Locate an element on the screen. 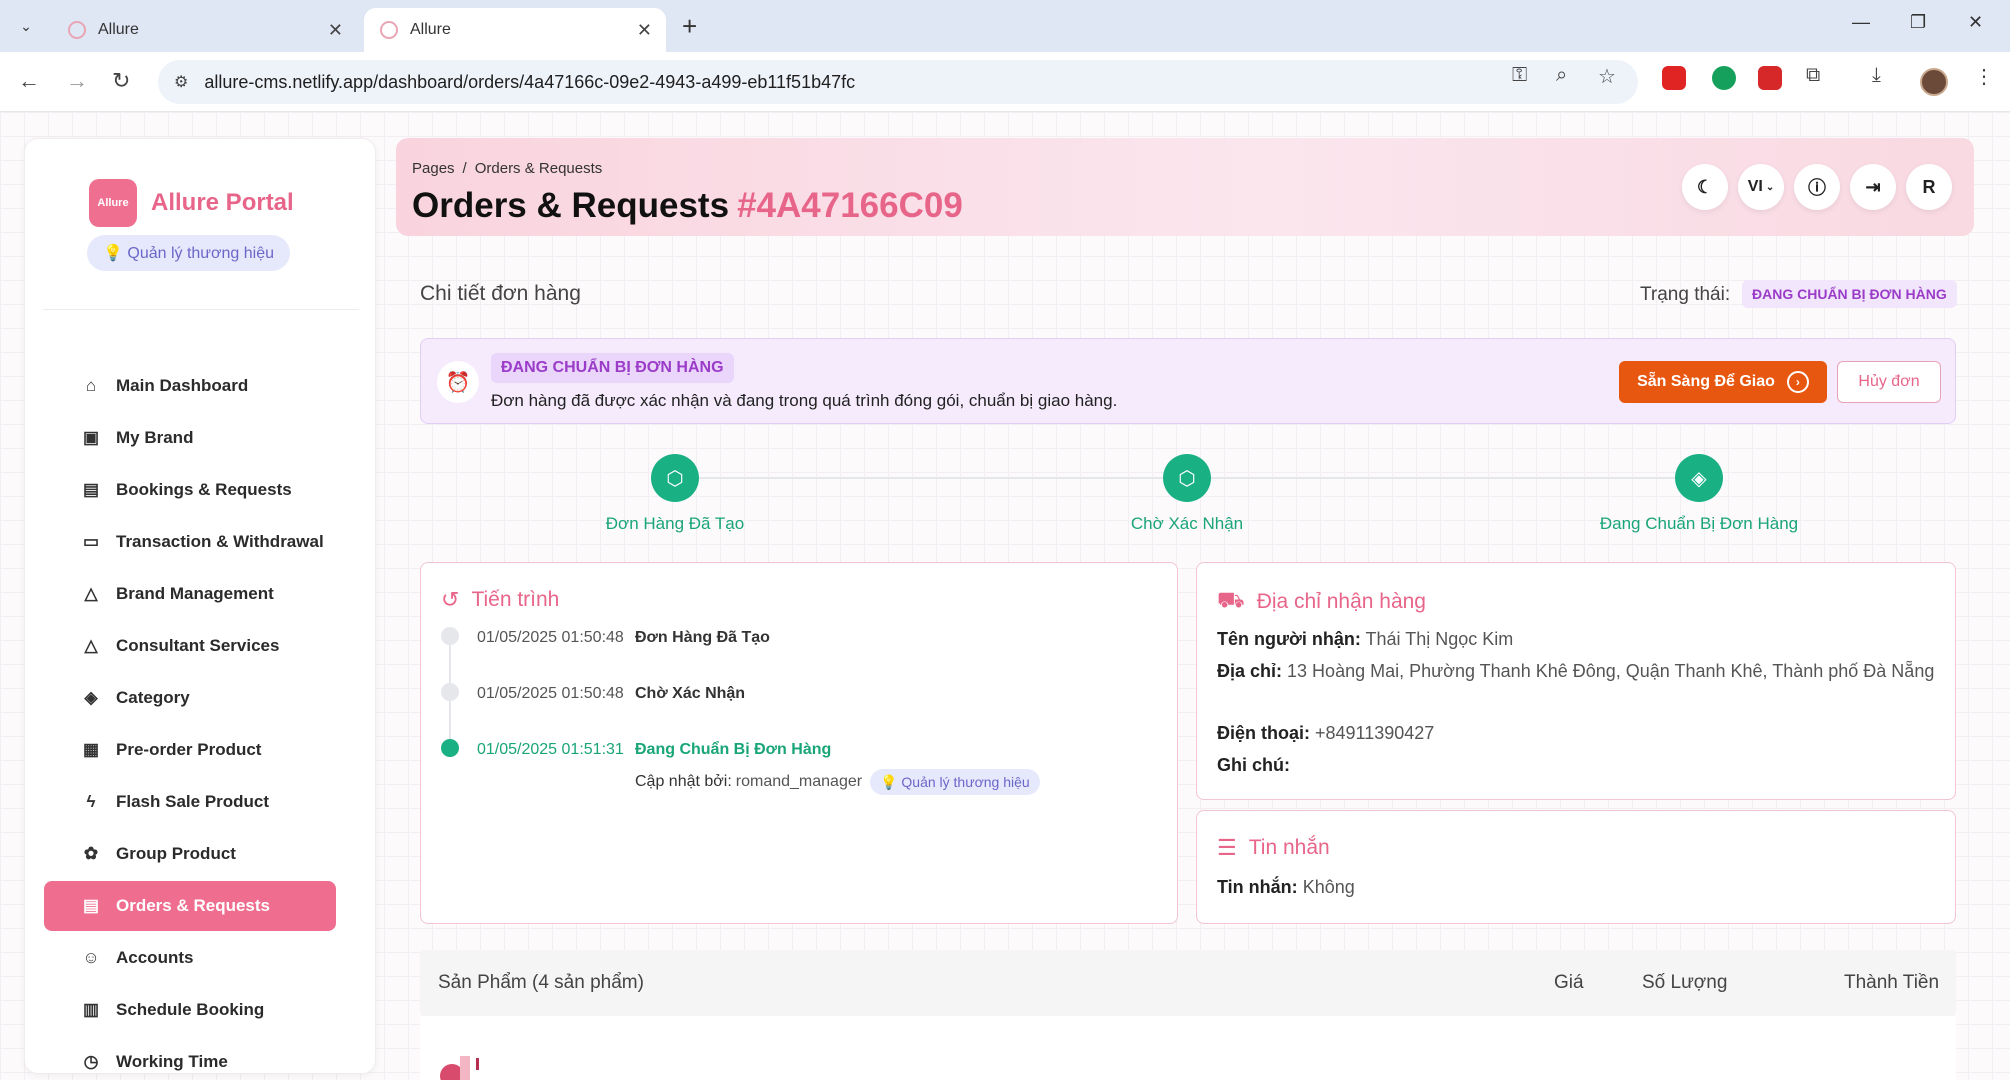 The height and width of the screenshot is (1080, 2010). browser-tab: Allure ✕ is located at coordinates (204, 30).